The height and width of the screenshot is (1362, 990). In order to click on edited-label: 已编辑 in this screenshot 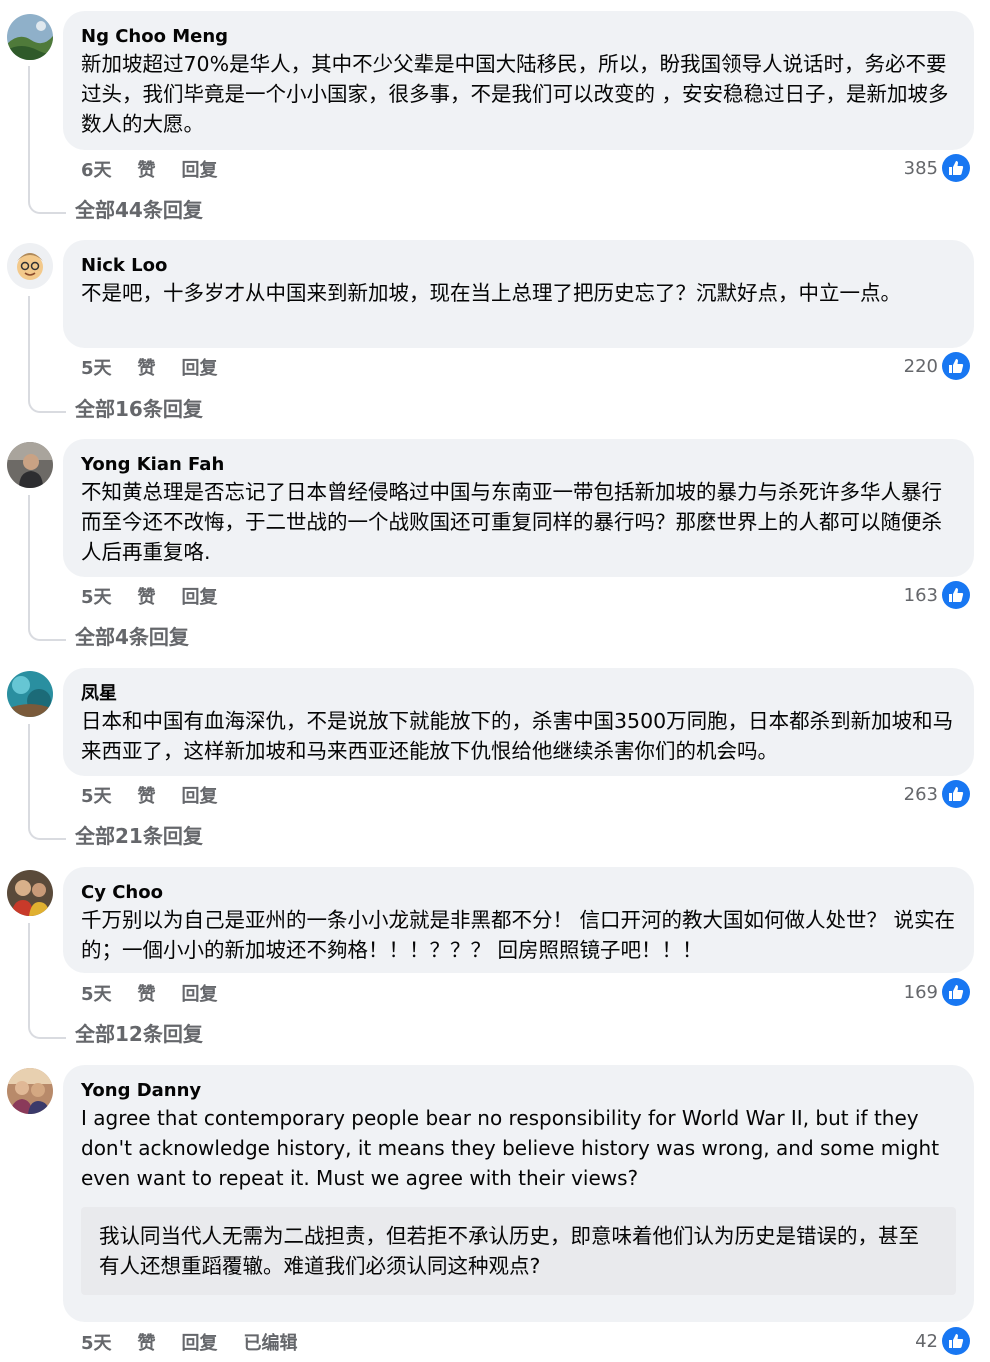, I will do `click(271, 1342)`.